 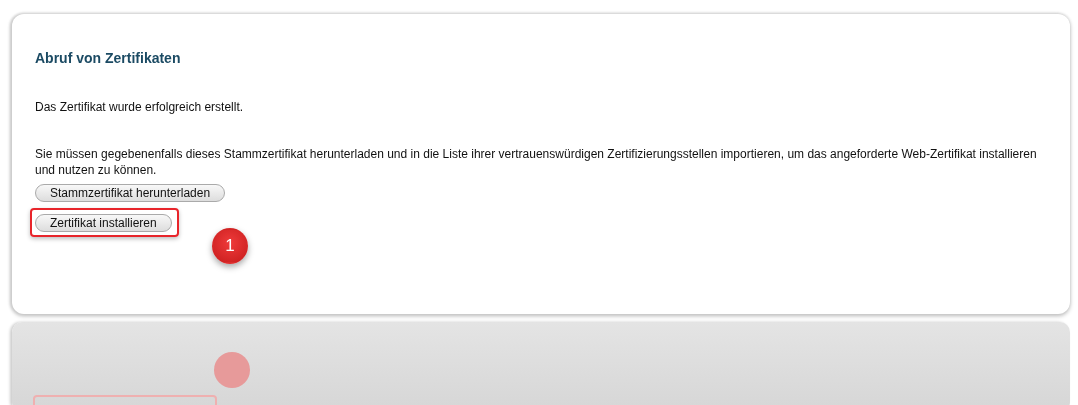 I want to click on instruction-text: Sie müssen gegebenenfalls dieses Stammzertifikat herunterladen und in die Liste ihrer vertrauenswürdigen Zertifizierungsstellen importieren, um das angeforderte Web-Zertifikat installieren und nutzen zu können., so click(x=536, y=162).